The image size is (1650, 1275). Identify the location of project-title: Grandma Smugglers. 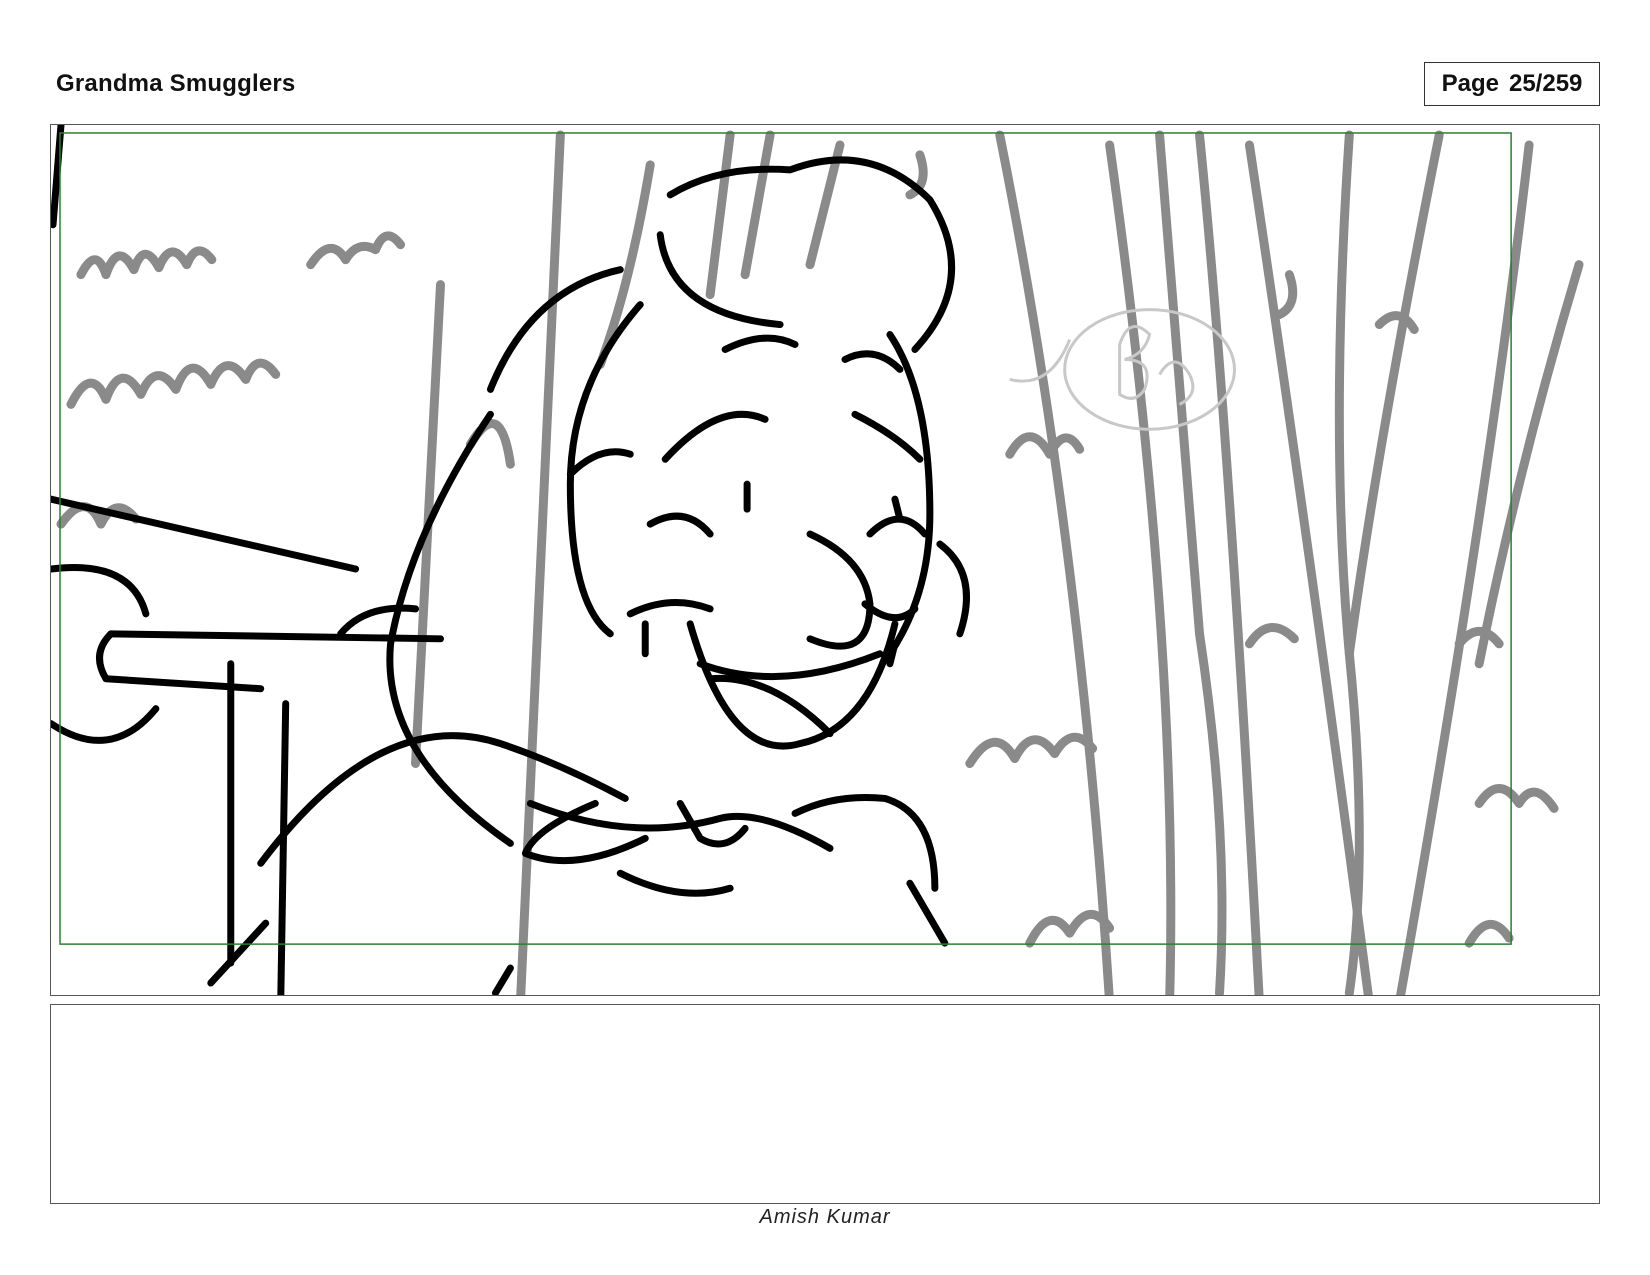
(176, 83).